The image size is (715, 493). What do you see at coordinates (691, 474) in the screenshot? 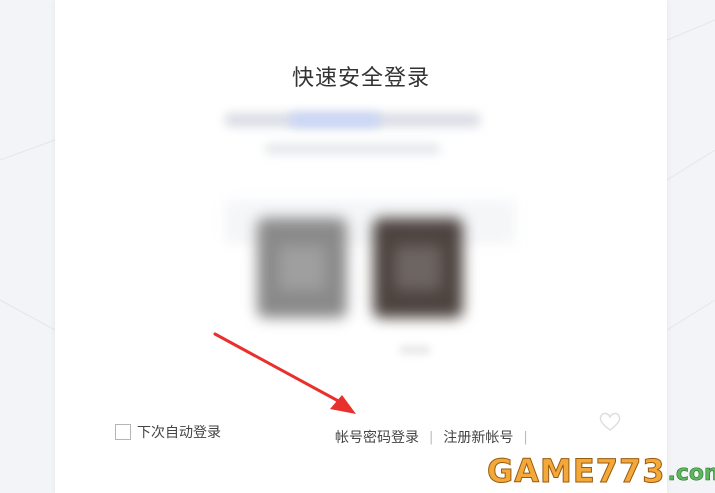
I see `watermark-domain-text: .com` at bounding box center [691, 474].